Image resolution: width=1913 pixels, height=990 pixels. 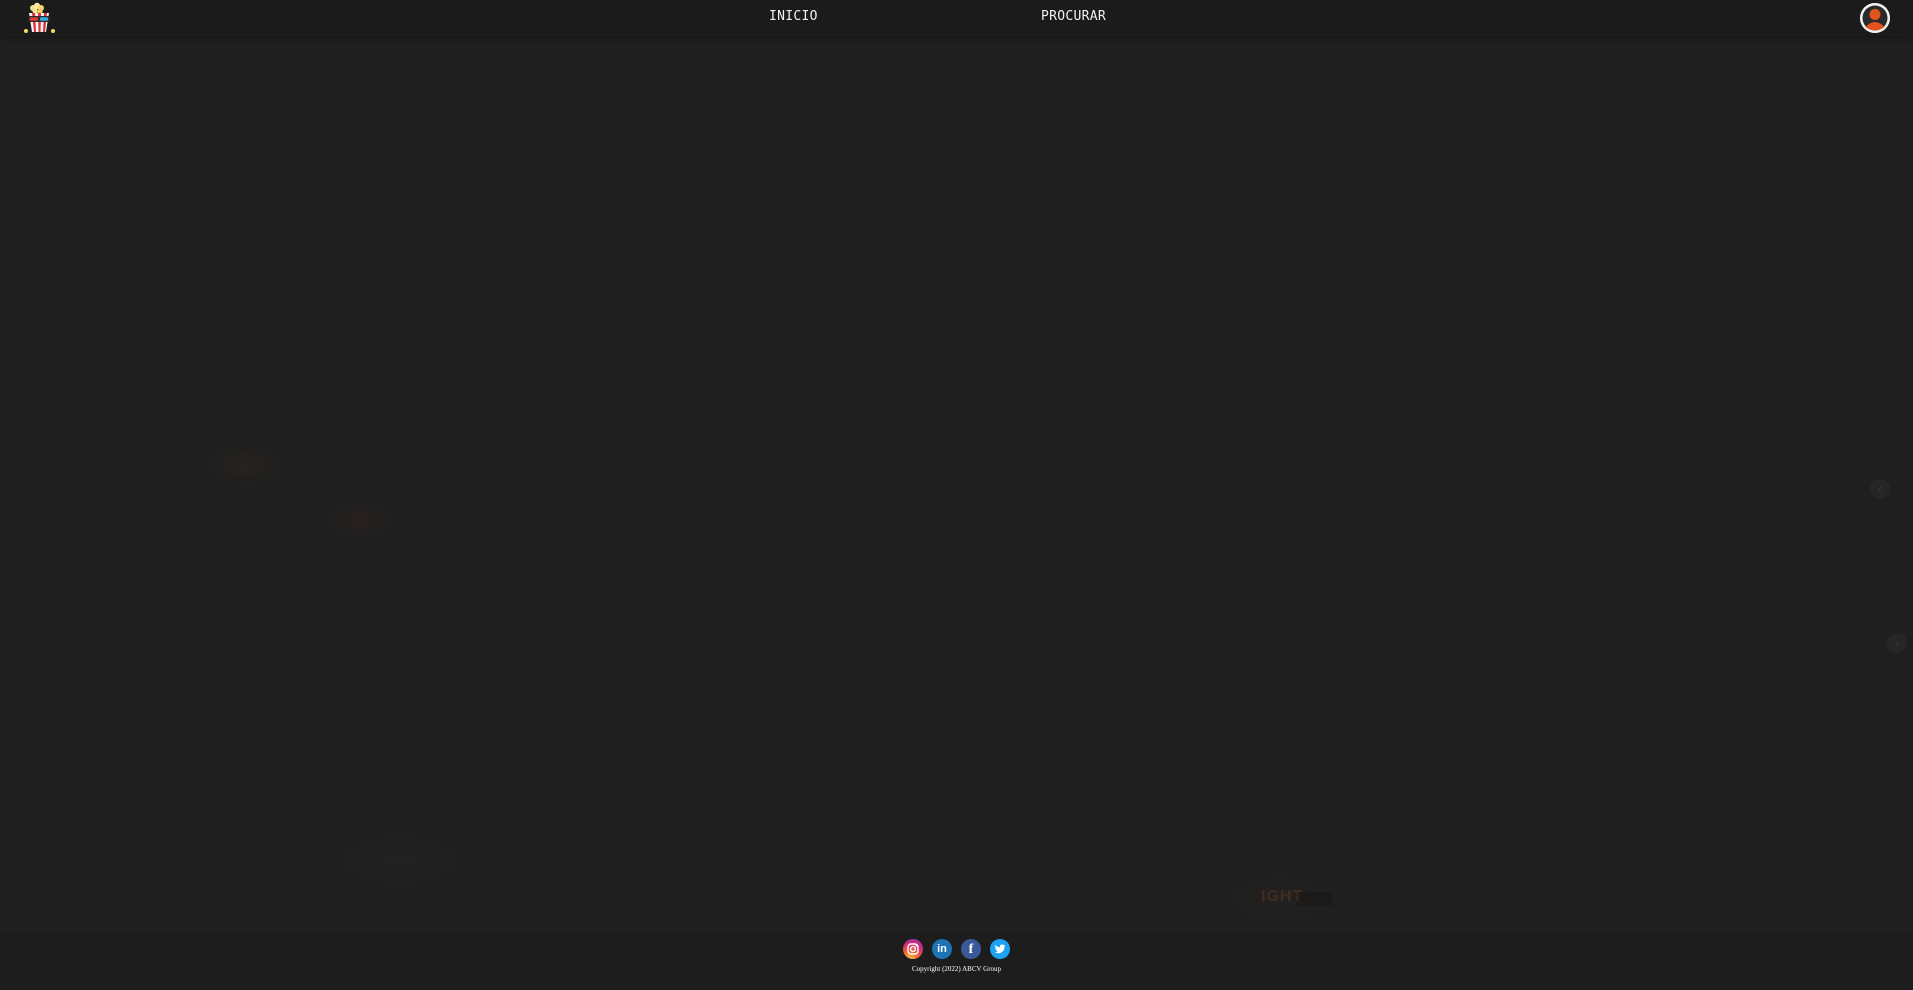 I want to click on linkedin-icon: in, so click(x=942, y=949).